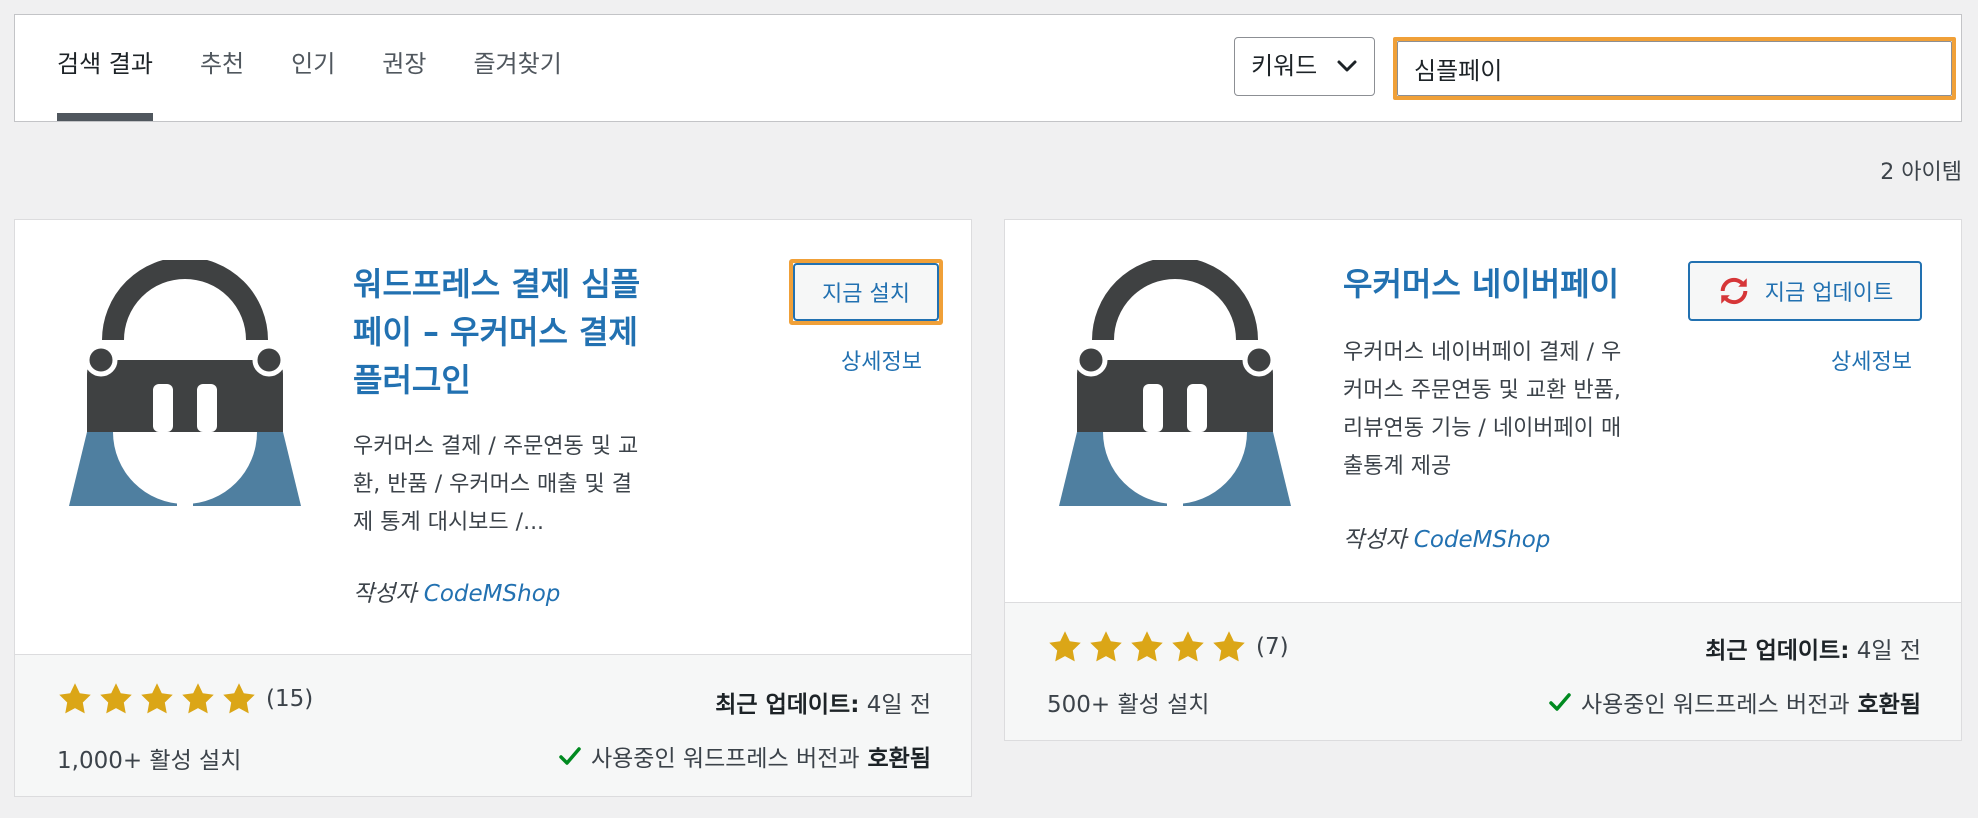 Image resolution: width=1978 pixels, height=818 pixels. What do you see at coordinates (1128, 705) in the screenshot?
I see `active-installs: 500+ 활성 설치` at bounding box center [1128, 705].